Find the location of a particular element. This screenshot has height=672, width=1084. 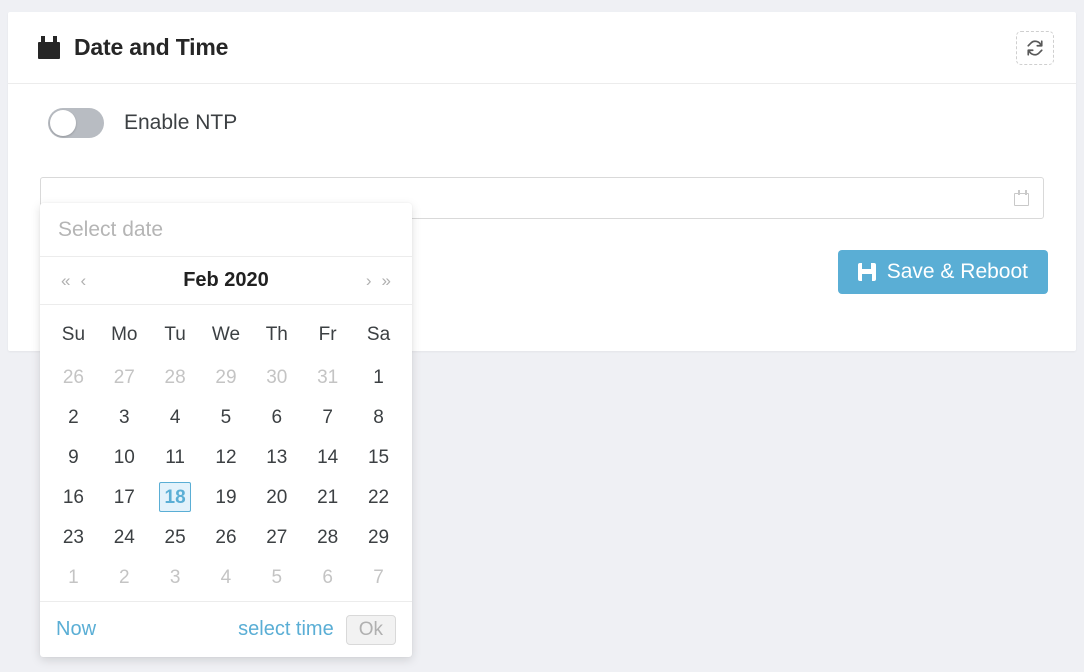

enable-ntp-label: Enable NTP is located at coordinates (181, 122).